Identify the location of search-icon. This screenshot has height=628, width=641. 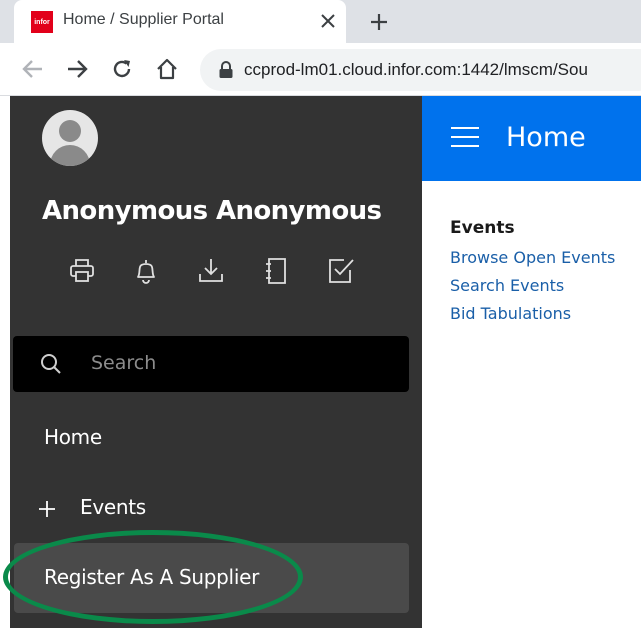
(51, 364).